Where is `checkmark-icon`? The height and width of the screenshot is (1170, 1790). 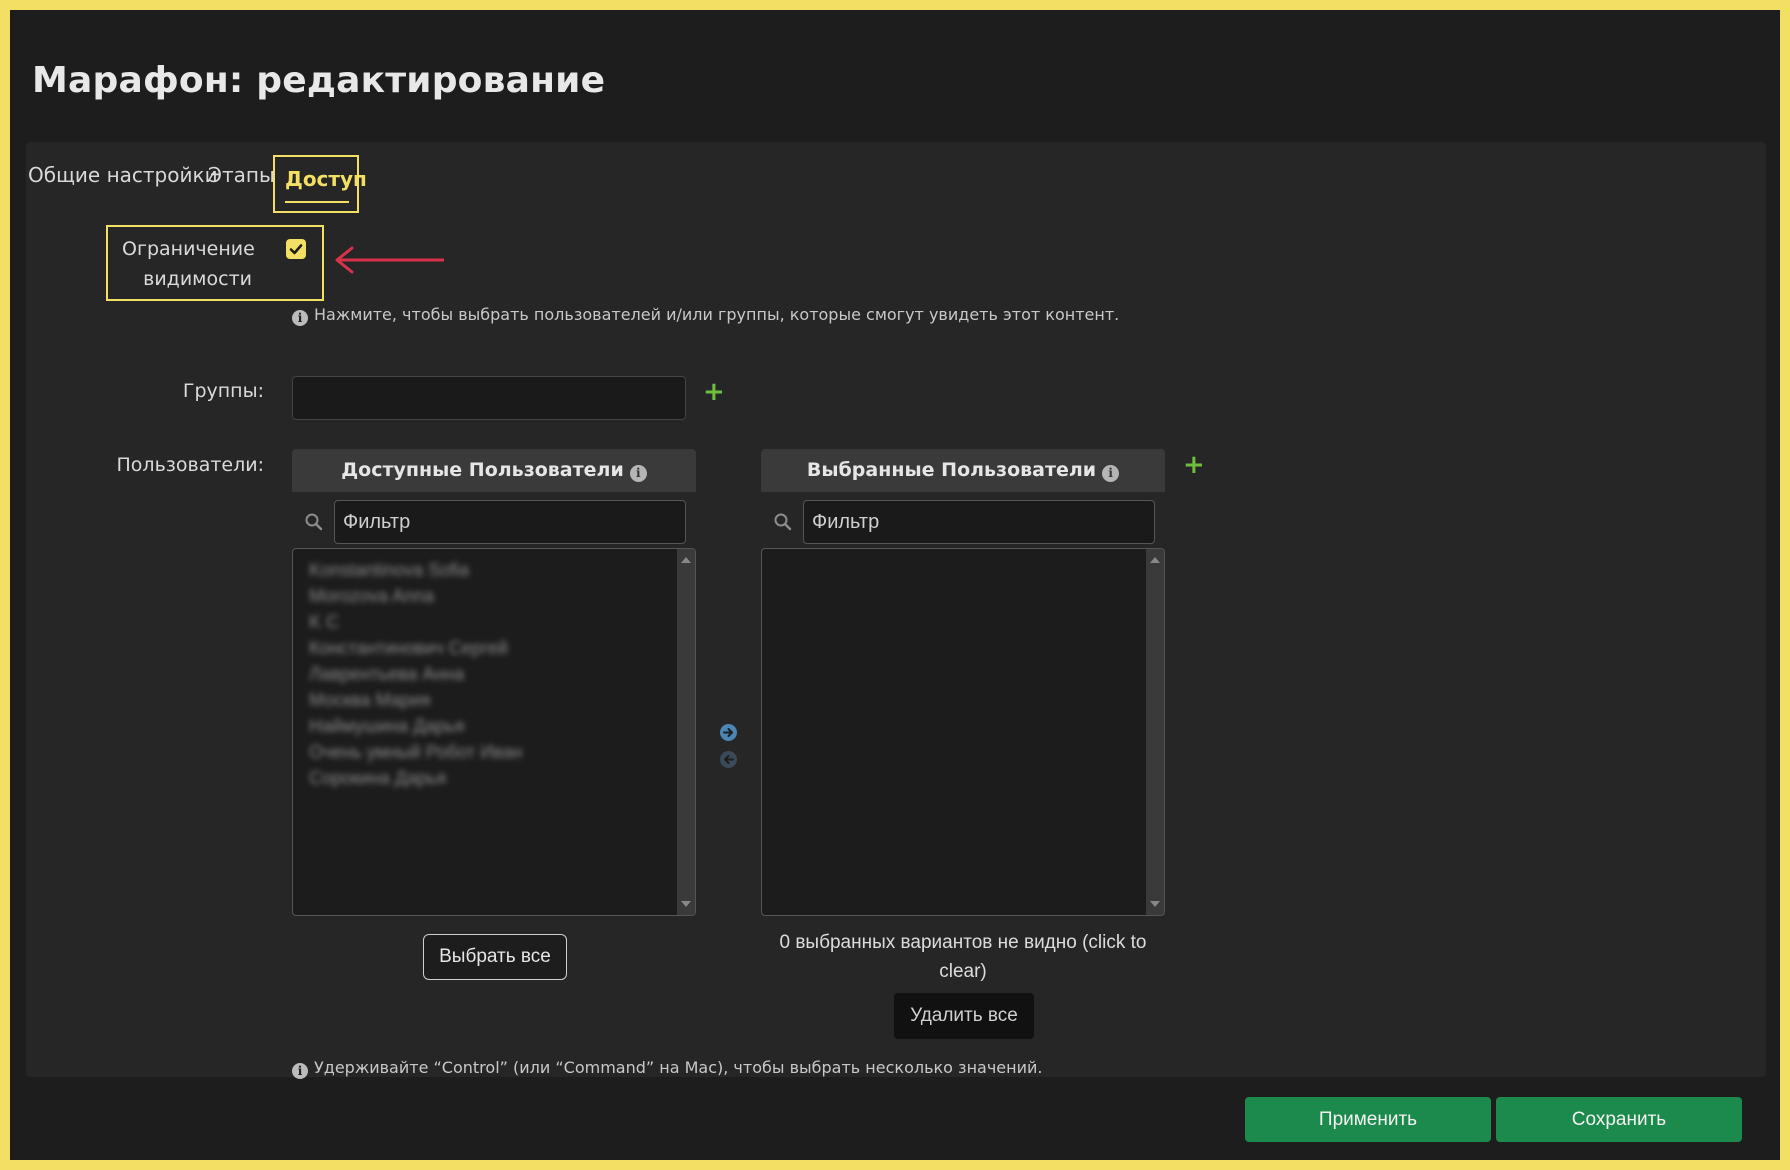
checkmark-icon is located at coordinates (296, 249).